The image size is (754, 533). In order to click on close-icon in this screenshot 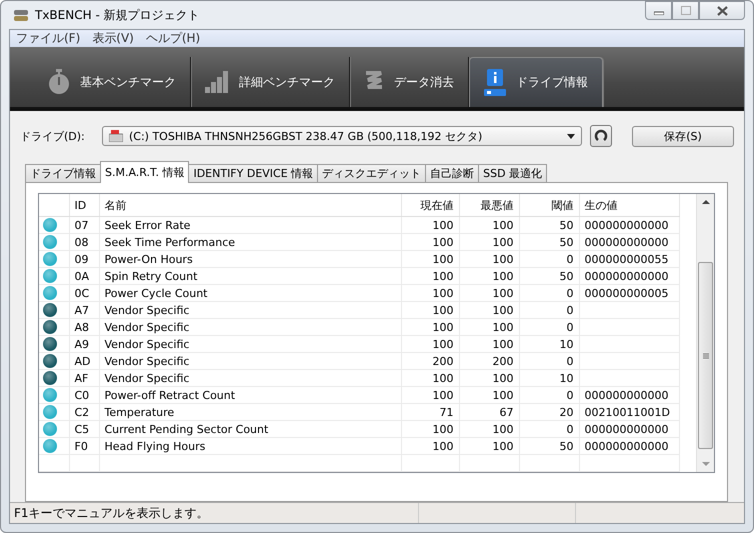, I will do `click(722, 11)`.